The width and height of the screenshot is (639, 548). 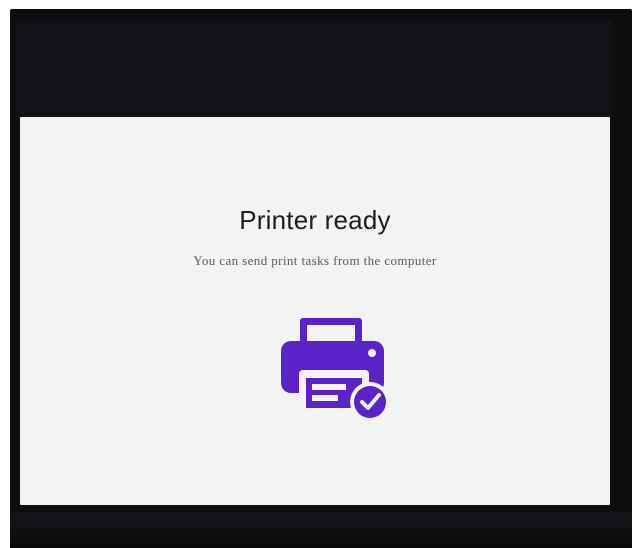 I want to click on printer-ready-icon, so click(x=335, y=370).